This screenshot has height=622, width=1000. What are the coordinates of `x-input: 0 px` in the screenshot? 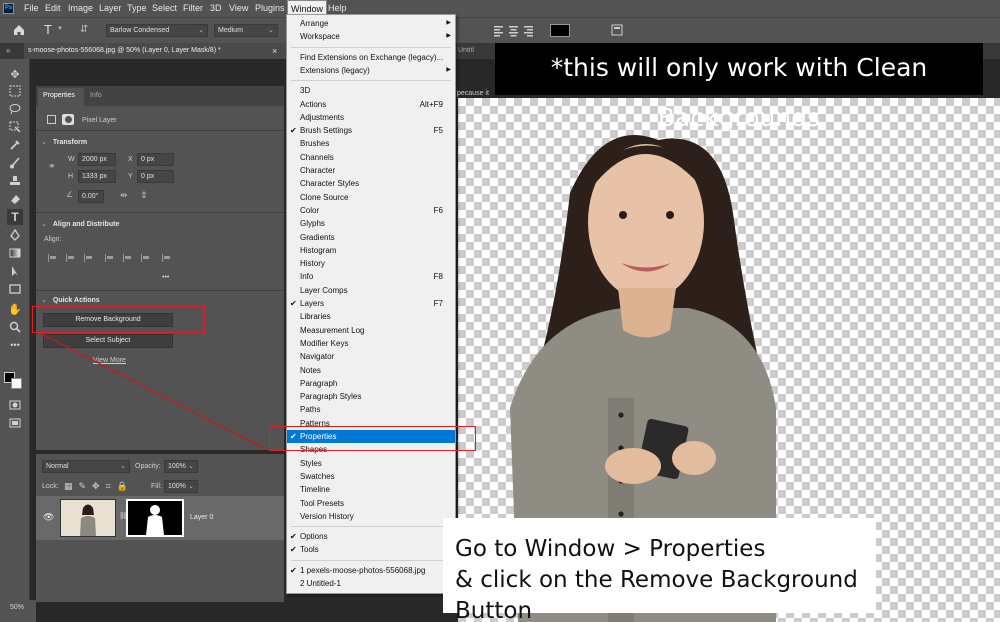 It's located at (155, 159).